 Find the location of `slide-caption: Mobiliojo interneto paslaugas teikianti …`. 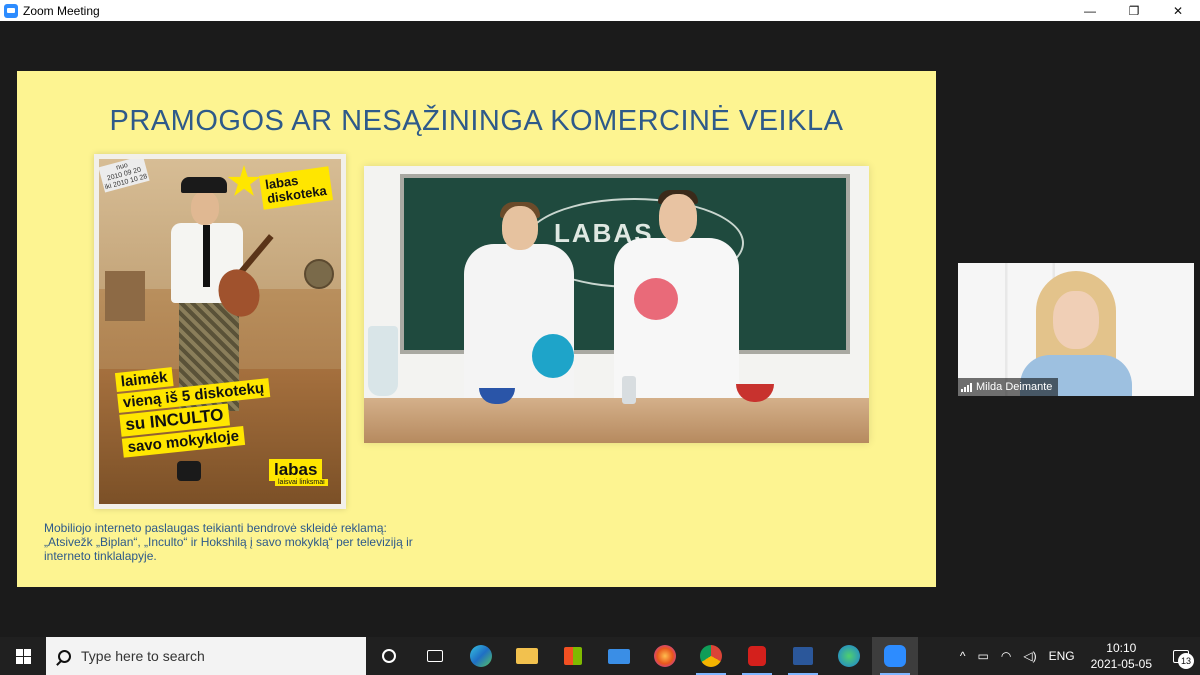

slide-caption: Mobiliojo interneto paslaugas teikianti … is located at coordinates (228, 542).